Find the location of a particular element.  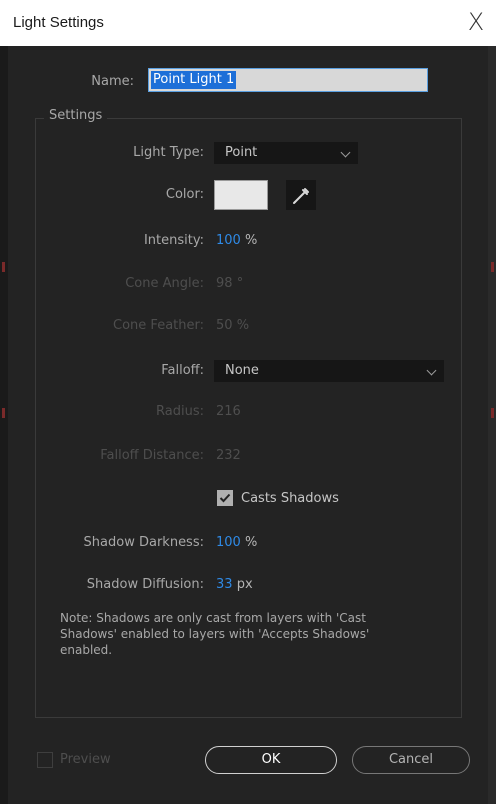

intensity-label: Intensity: is located at coordinates (173, 240).